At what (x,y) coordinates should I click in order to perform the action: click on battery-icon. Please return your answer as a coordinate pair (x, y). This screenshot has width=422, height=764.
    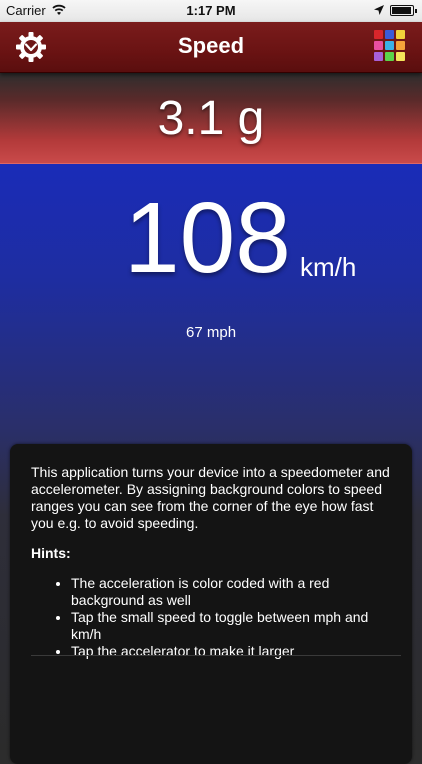
    Looking at the image, I should click on (403, 10).